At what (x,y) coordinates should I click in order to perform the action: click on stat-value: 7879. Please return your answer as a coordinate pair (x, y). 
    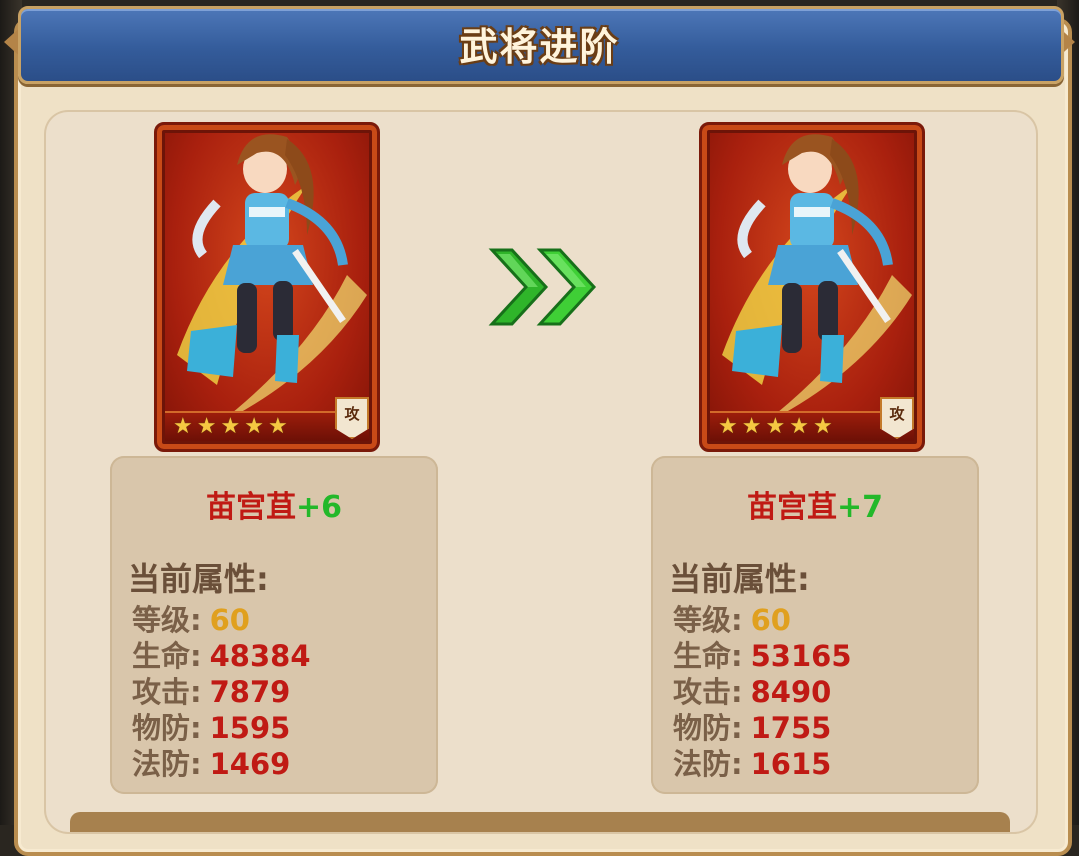
    Looking at the image, I should click on (250, 692).